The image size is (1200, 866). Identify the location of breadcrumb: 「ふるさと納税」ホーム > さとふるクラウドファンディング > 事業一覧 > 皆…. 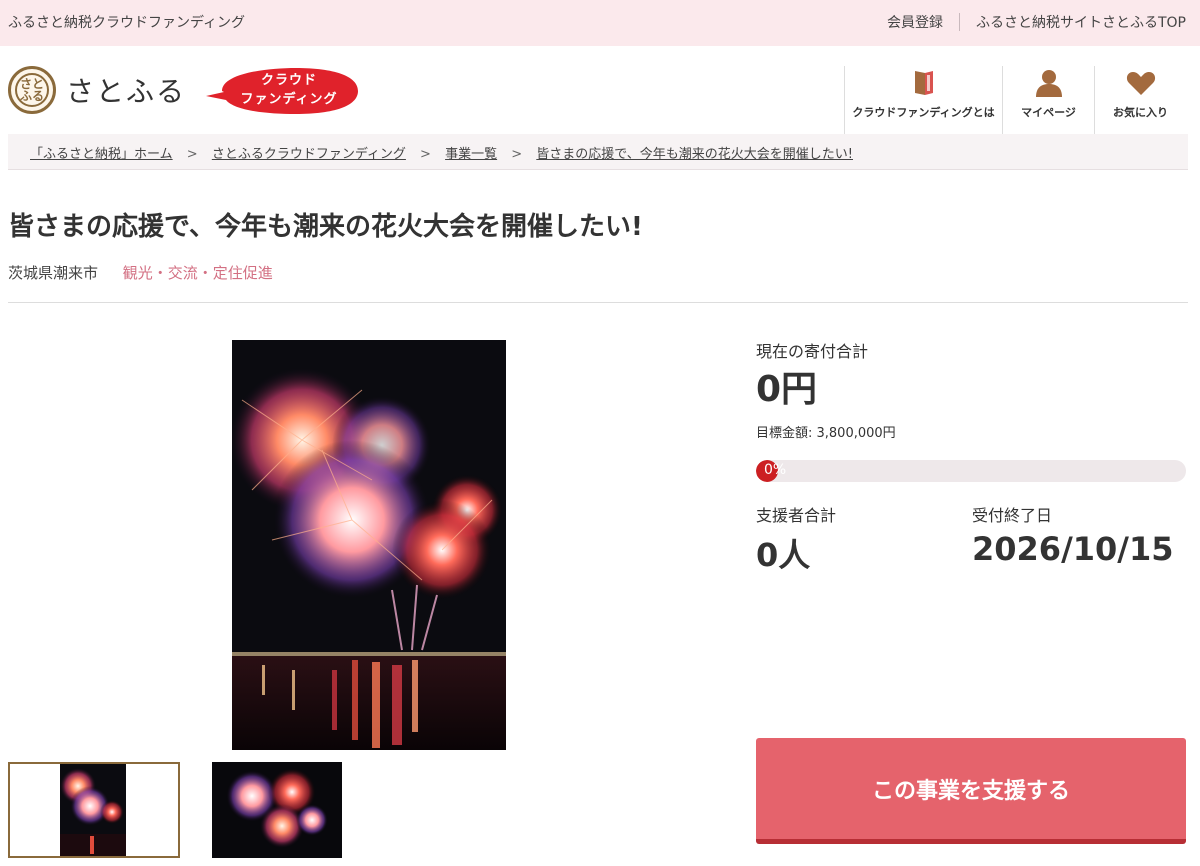
(598, 152).